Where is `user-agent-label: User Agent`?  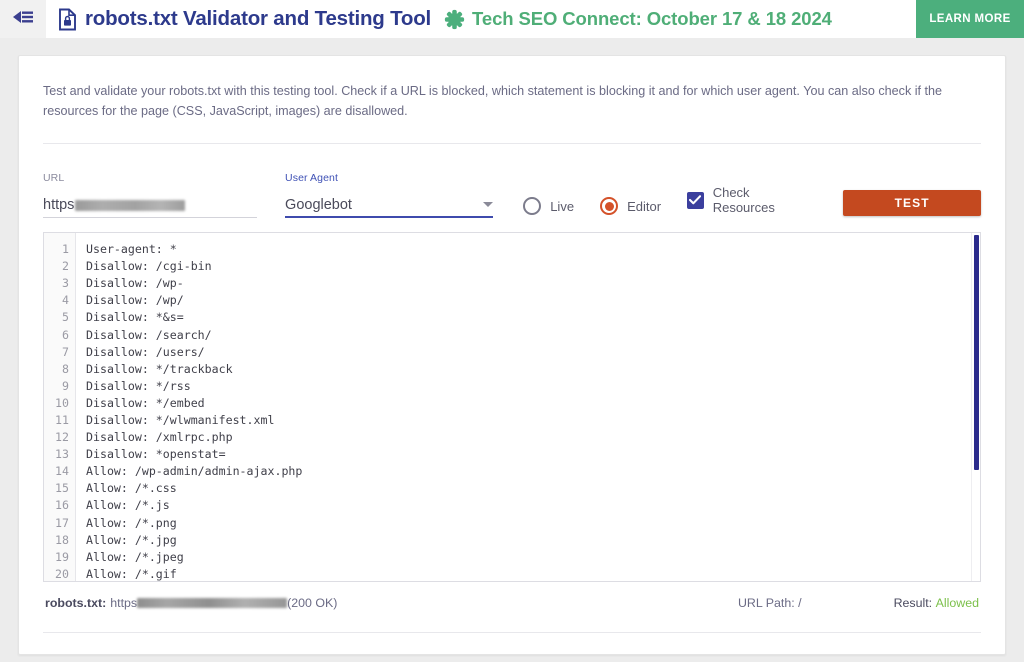
user-agent-label: User Agent is located at coordinates (311, 178).